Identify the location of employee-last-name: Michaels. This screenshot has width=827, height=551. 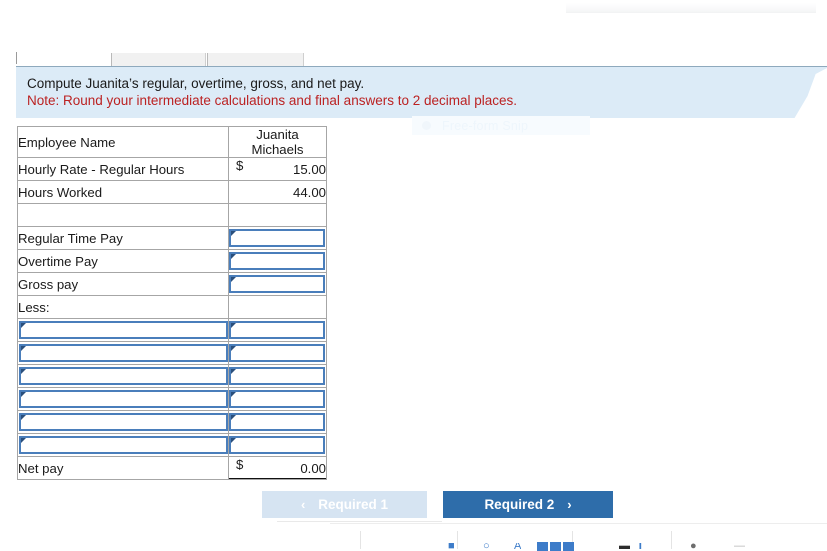
(277, 149).